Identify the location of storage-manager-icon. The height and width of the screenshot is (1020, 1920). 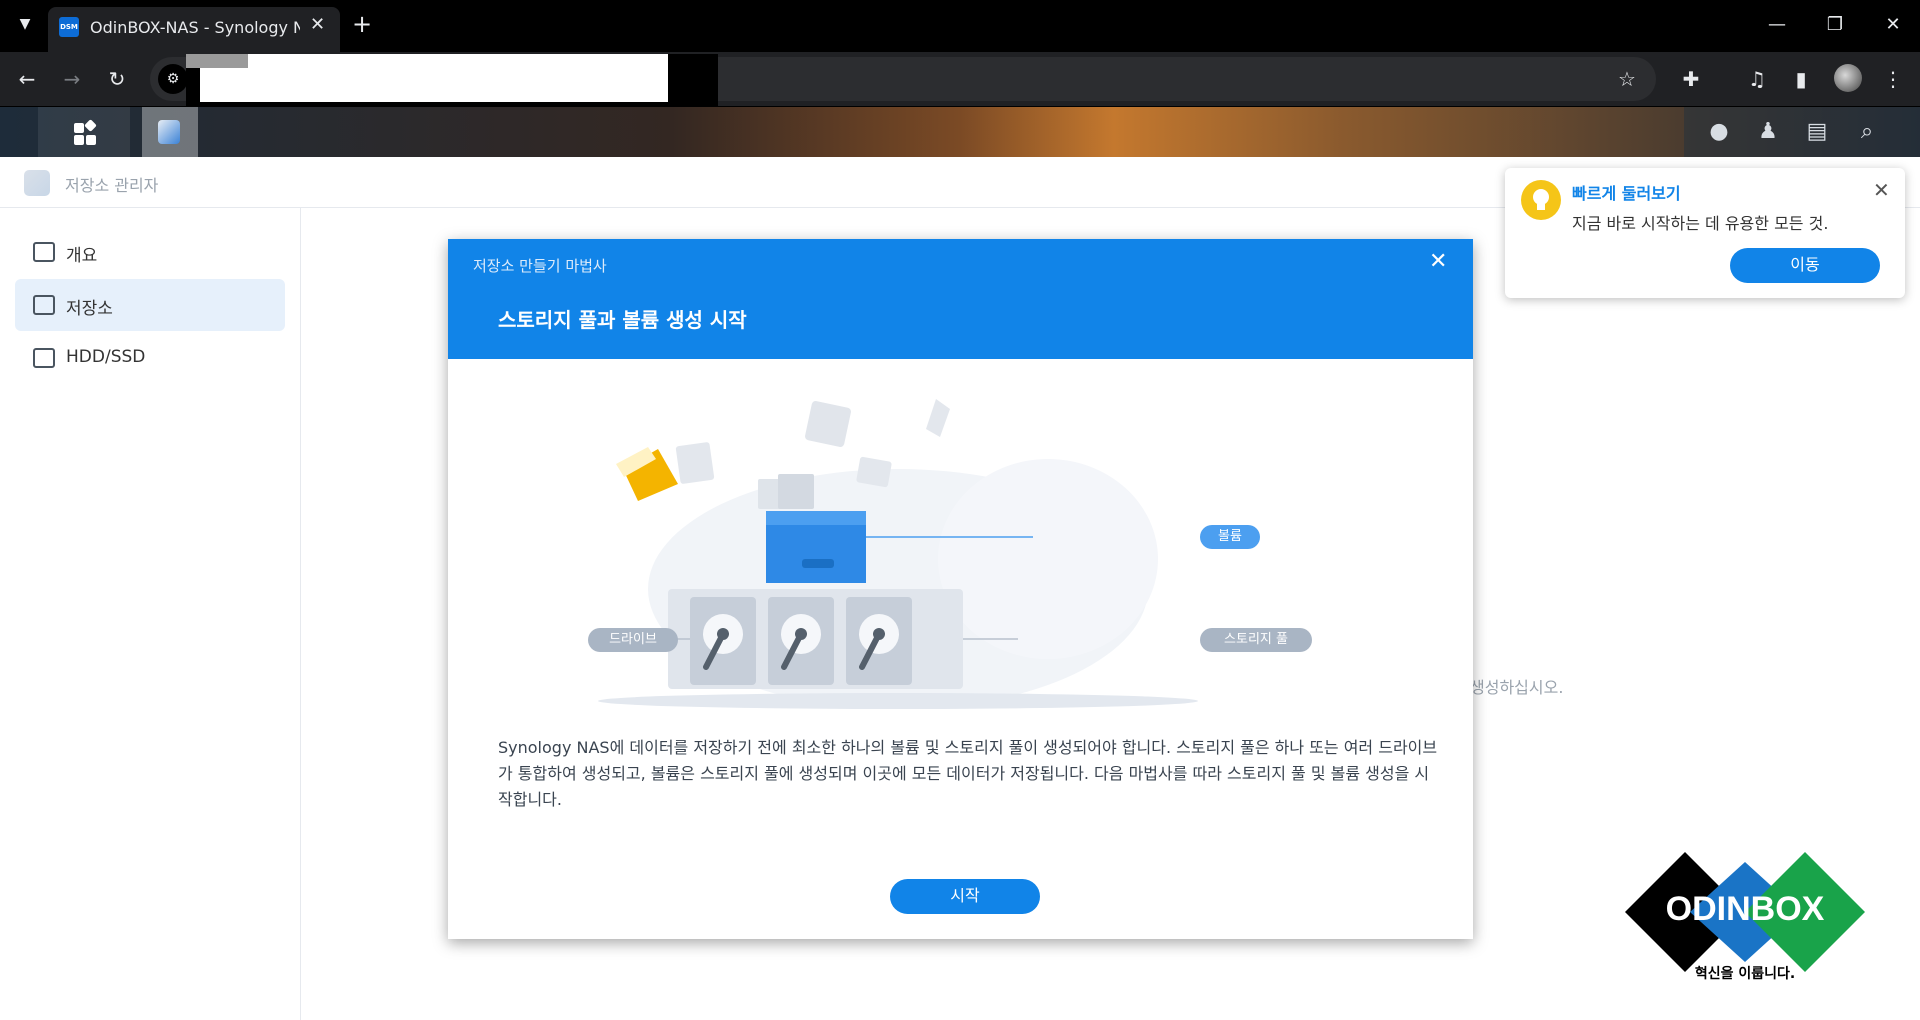
(169, 132).